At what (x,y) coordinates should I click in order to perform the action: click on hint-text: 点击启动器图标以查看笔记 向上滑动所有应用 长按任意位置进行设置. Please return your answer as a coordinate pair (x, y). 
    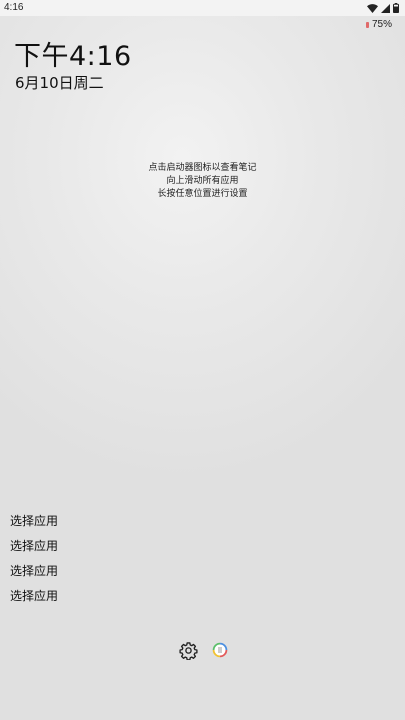
    Looking at the image, I should click on (202, 181).